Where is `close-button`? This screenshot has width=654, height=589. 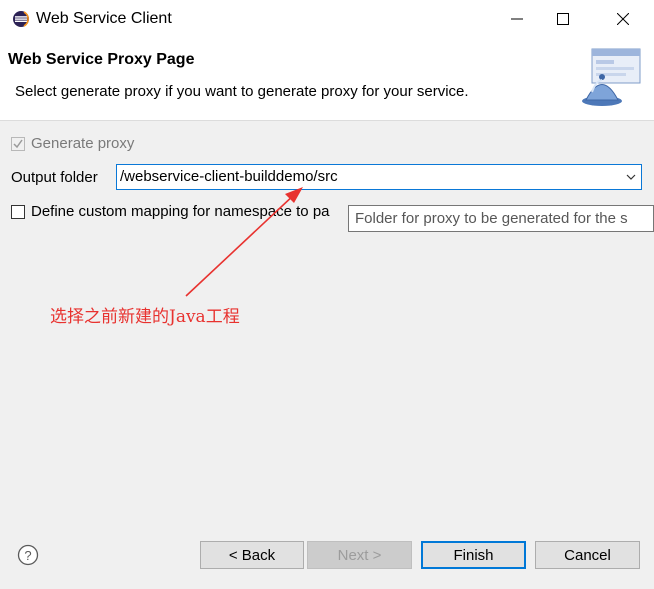
close-button is located at coordinates (623, 19).